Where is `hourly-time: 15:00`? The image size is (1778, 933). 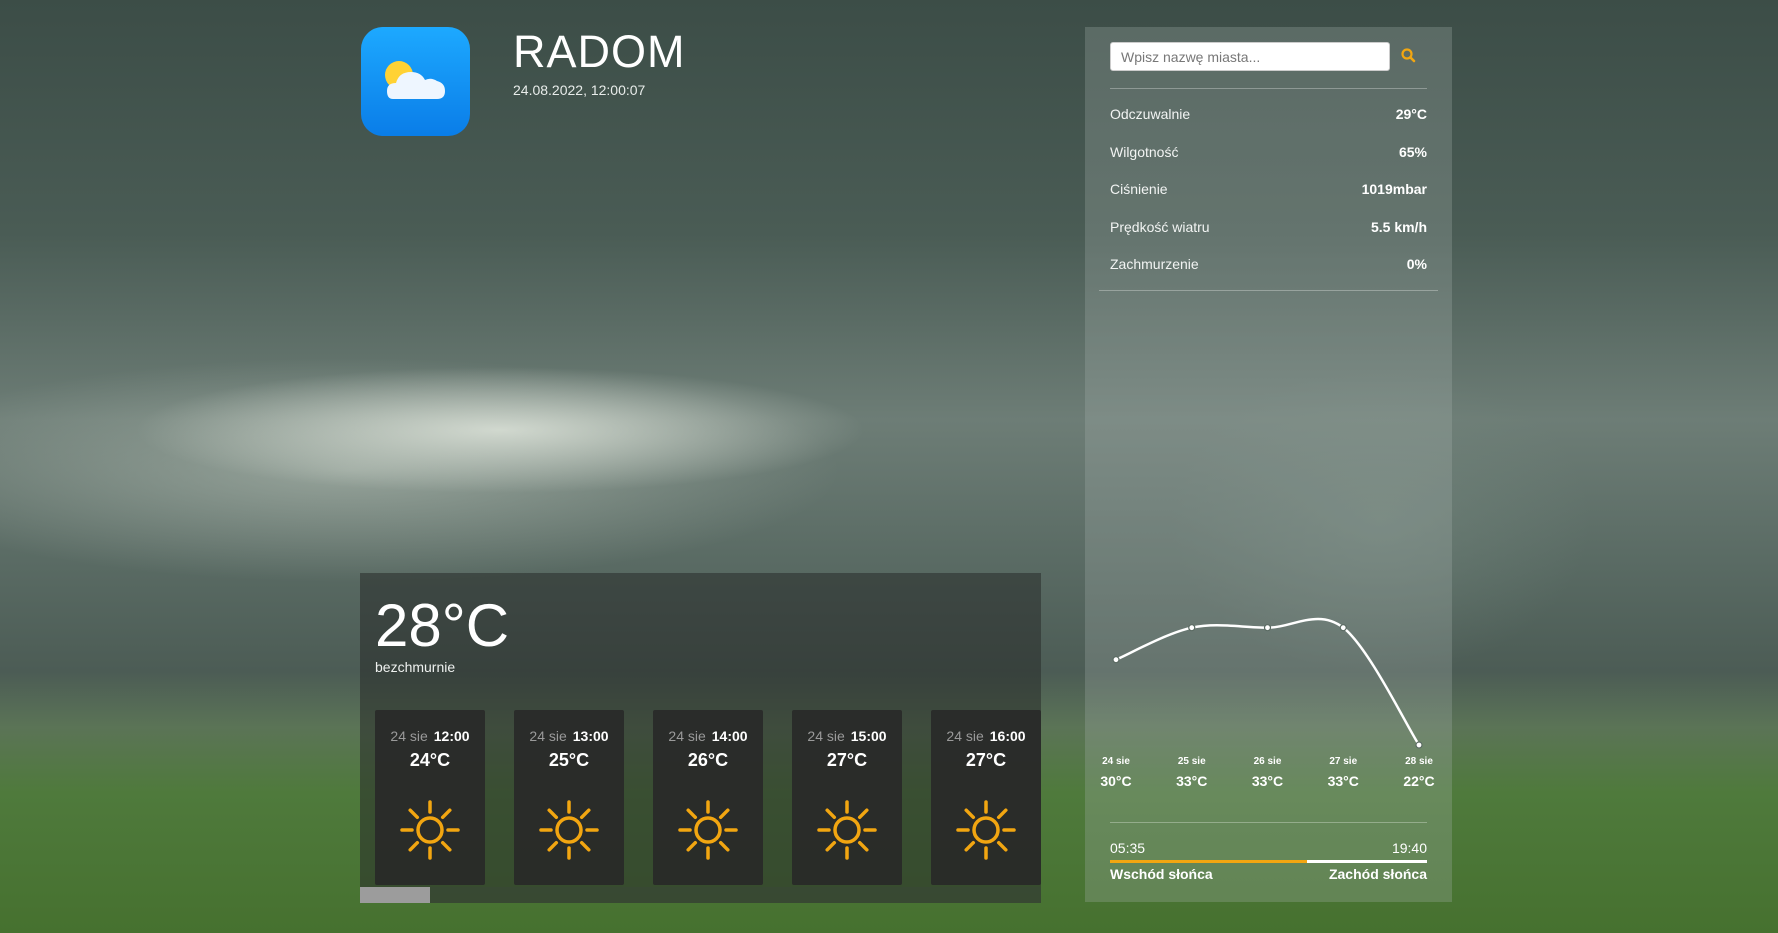
hourly-time: 15:00 is located at coordinates (868, 736).